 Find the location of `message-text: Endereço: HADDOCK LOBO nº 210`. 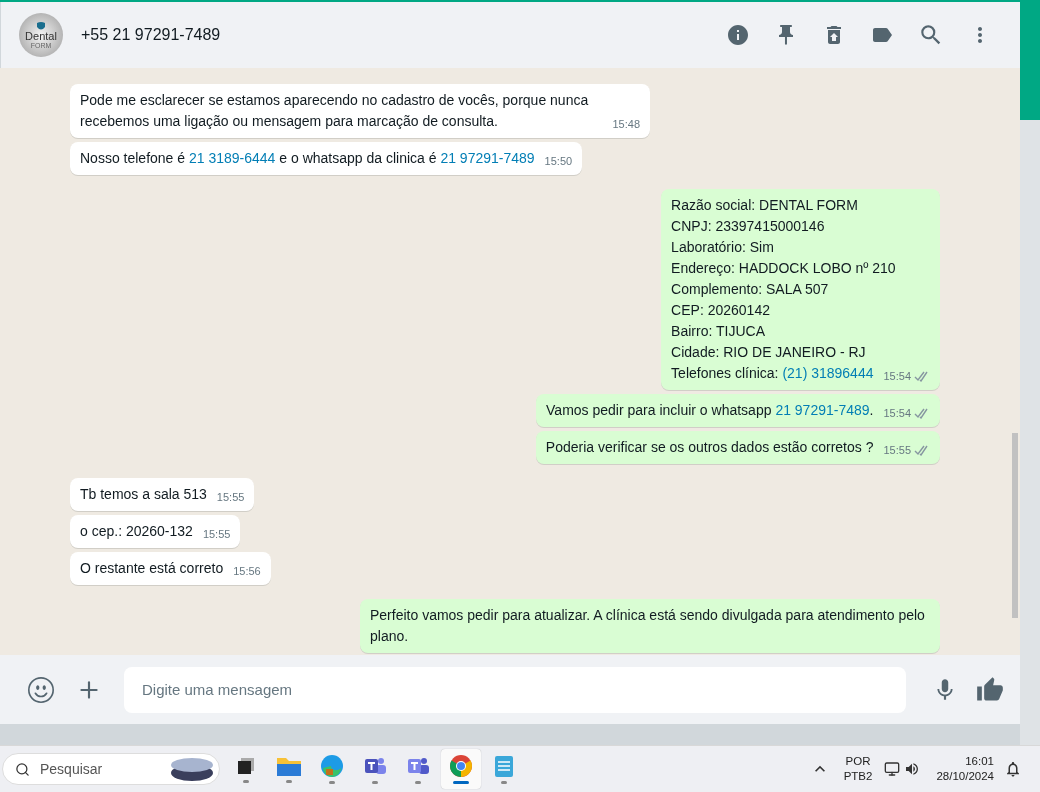

message-text: Endereço: HADDOCK LOBO nº 210 is located at coordinates (784, 268).